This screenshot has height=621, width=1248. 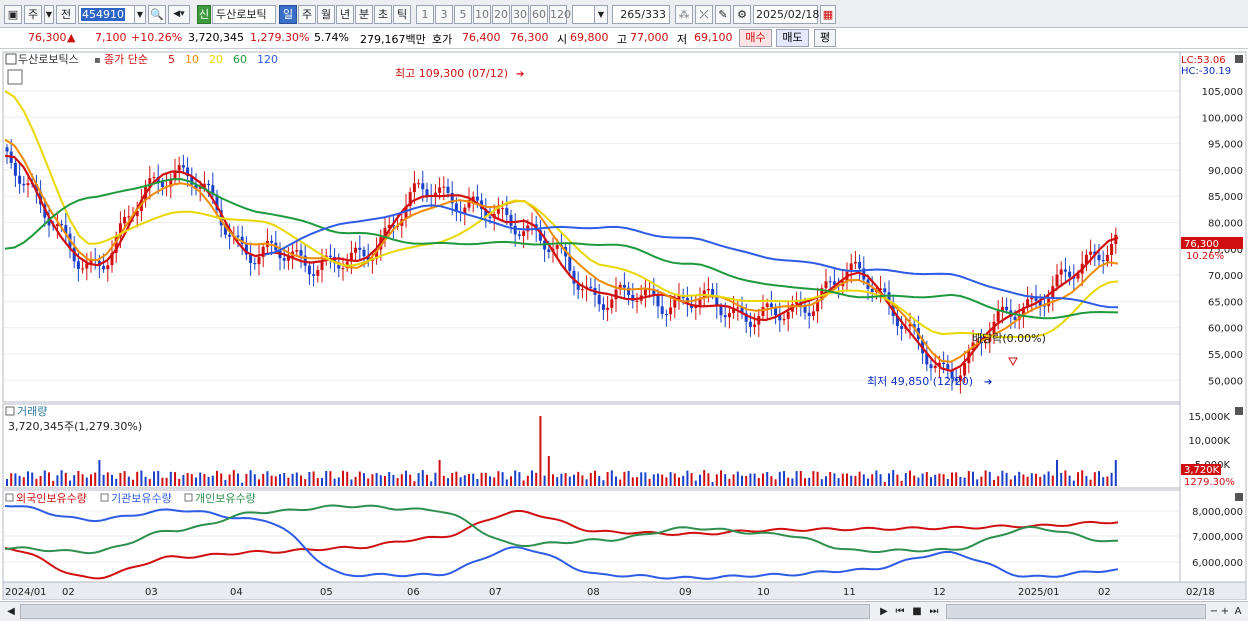 I want to click on chevron-down-icon: ▼, so click(x=49, y=14).